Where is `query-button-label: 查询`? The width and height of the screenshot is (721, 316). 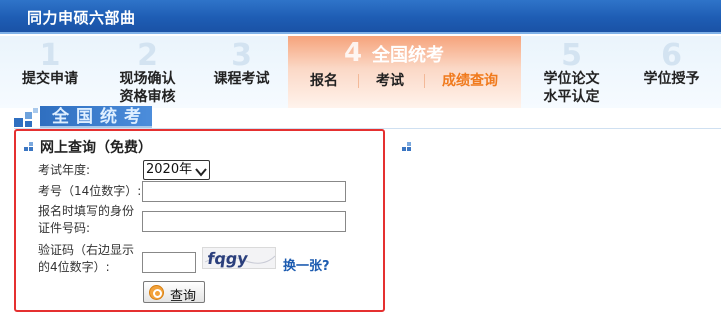
query-button-label: 查询 is located at coordinates (183, 295).